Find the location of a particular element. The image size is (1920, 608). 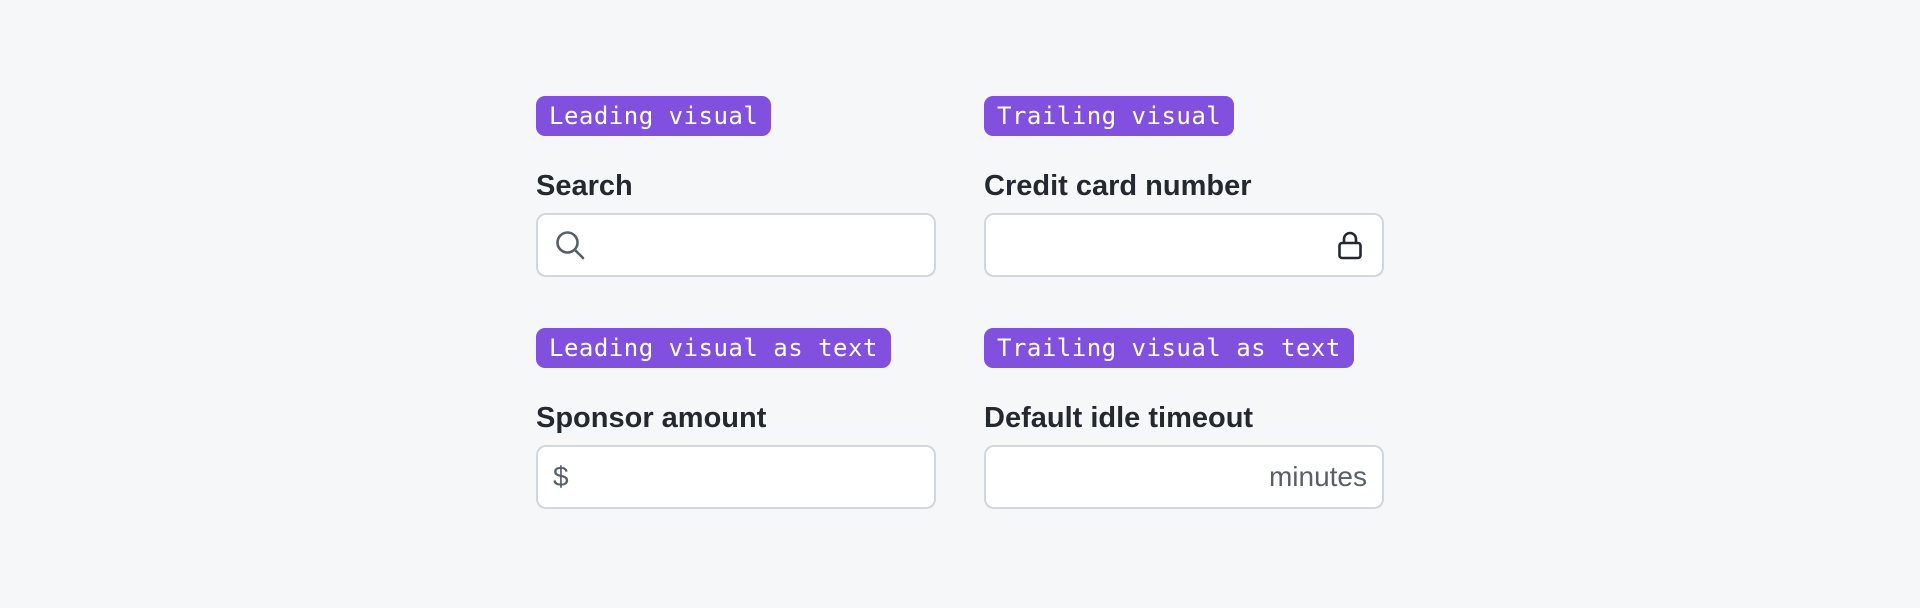

example-trailing-visual: Trailing visual Credit card number is located at coordinates (1184, 186).